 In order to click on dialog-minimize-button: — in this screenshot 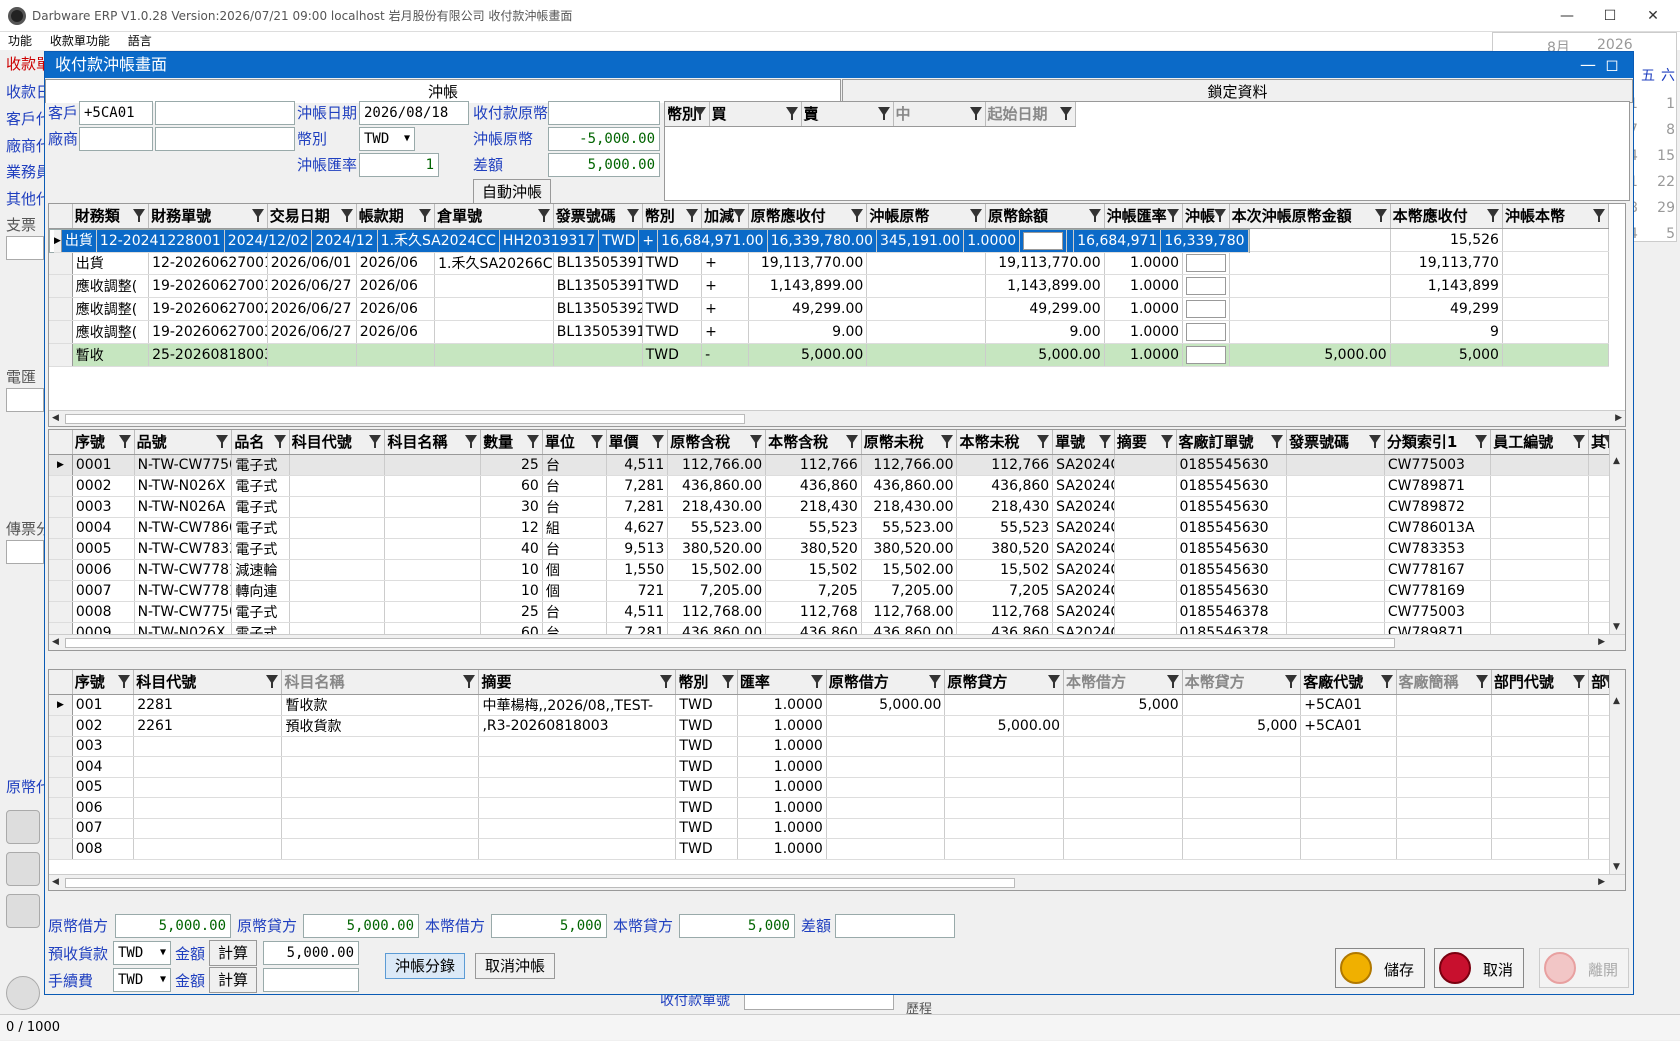, I will do `click(1588, 65)`.